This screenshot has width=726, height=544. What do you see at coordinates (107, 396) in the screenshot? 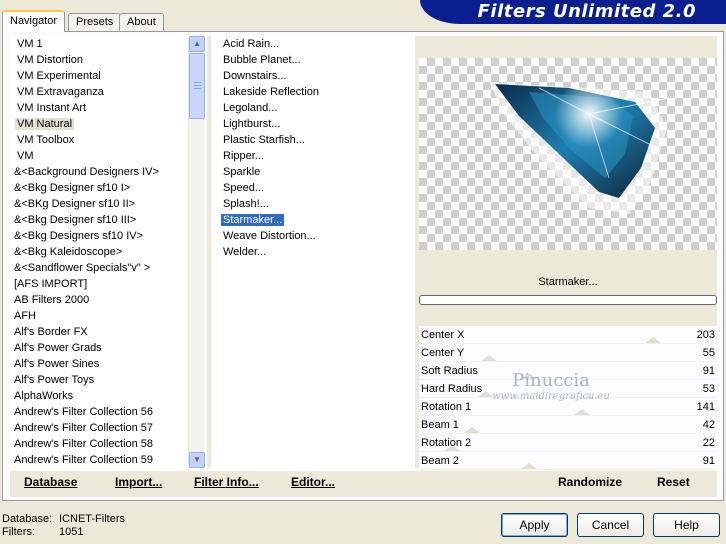
I see `category-item: AlphaWorks` at bounding box center [107, 396].